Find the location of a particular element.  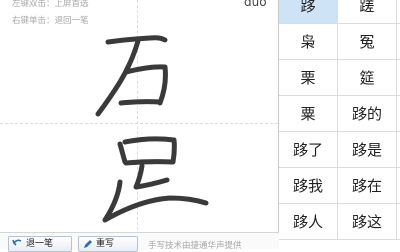

undo-arrow-icon is located at coordinates (17, 242).